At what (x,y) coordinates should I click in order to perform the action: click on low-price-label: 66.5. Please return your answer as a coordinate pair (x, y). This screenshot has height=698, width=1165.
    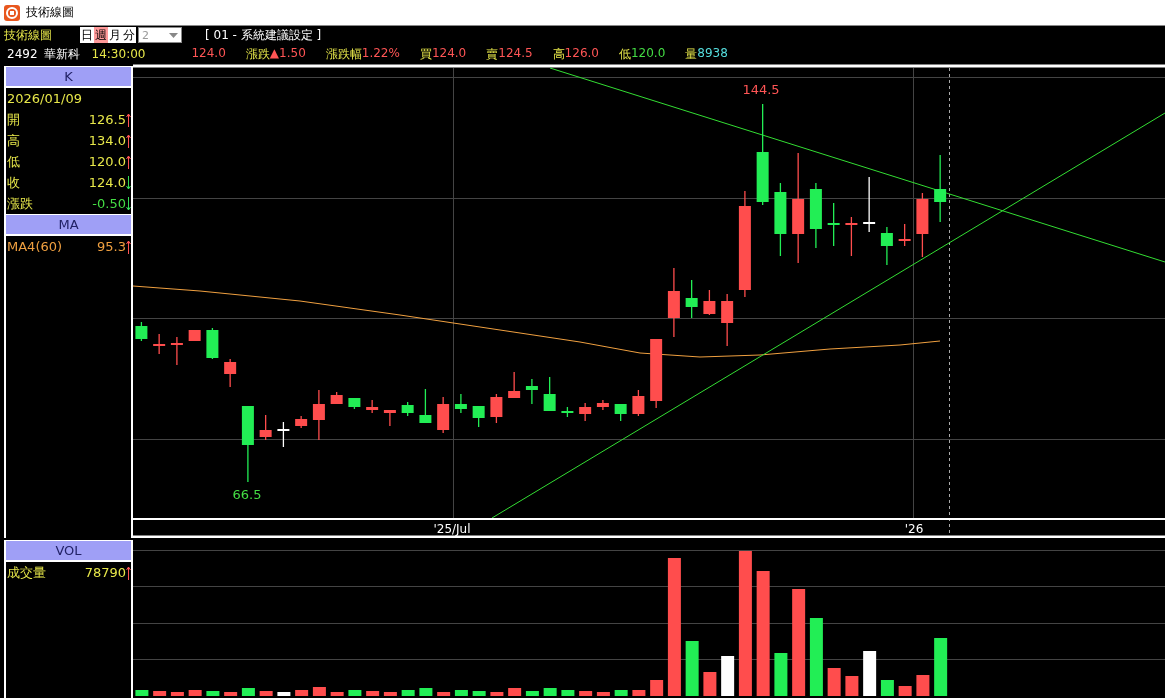
    Looking at the image, I should click on (247, 494).